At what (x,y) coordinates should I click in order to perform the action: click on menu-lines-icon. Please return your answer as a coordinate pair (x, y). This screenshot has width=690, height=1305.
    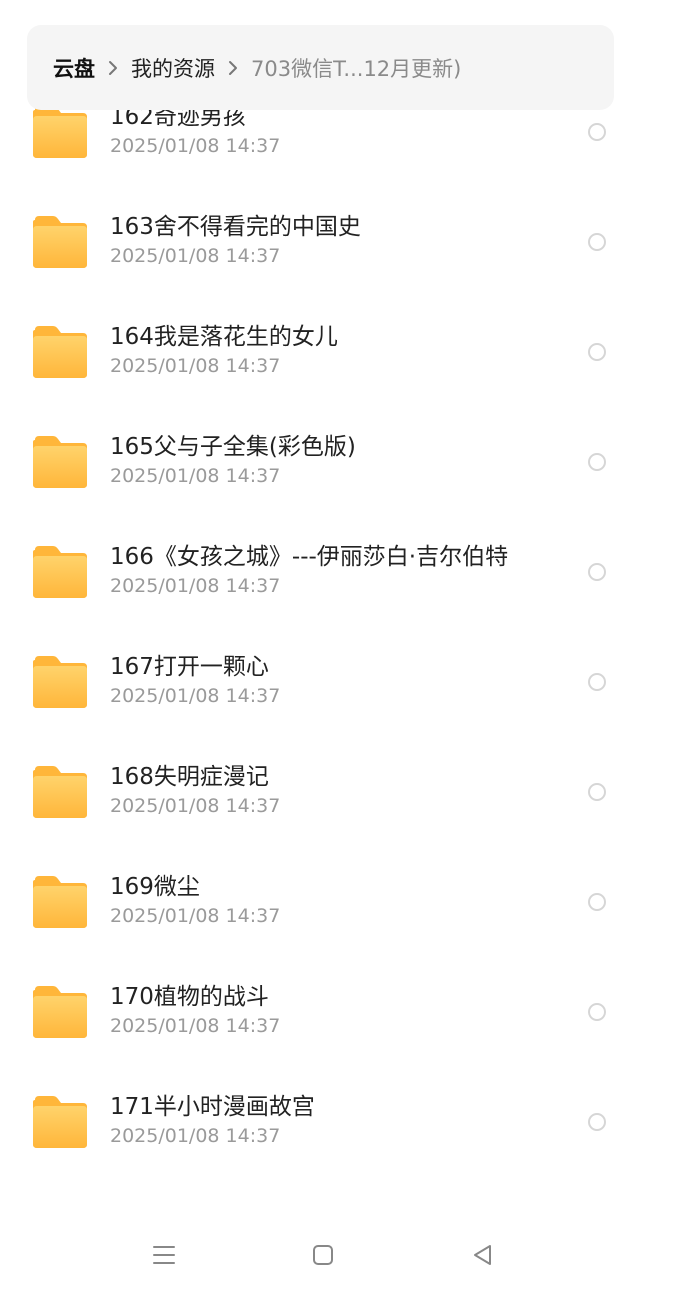
    Looking at the image, I should click on (164, 1255).